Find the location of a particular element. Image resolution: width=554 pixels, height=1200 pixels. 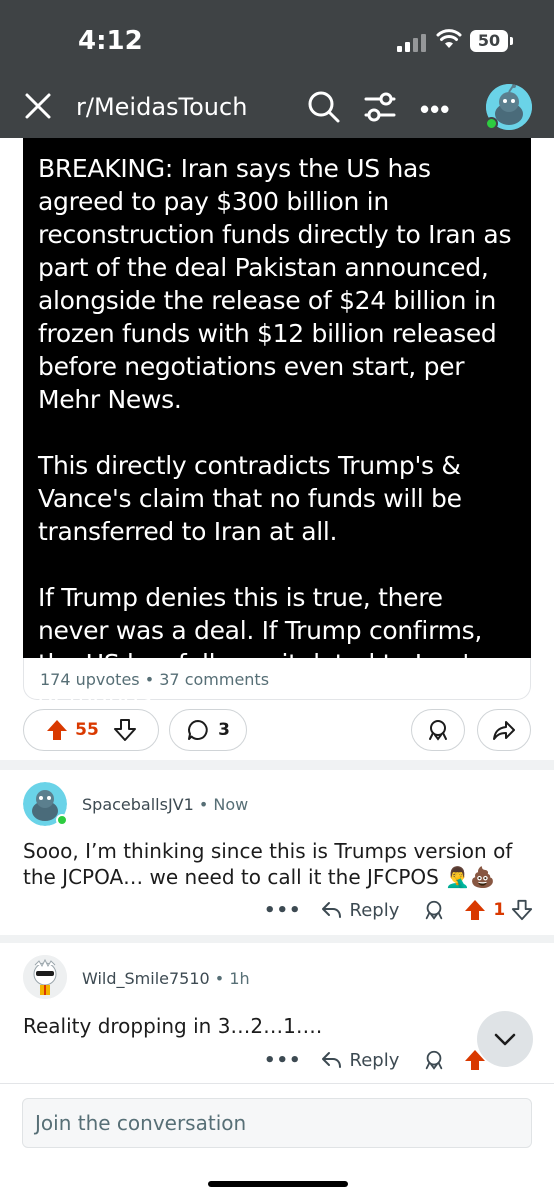

filter-icon is located at coordinates (380, 107).